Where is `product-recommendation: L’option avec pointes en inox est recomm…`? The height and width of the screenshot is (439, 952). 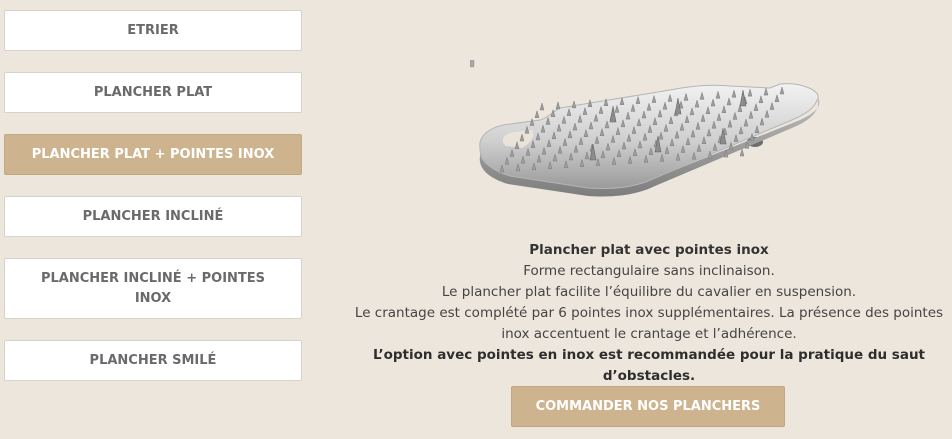 product-recommendation: L’option avec pointes en inox est recomm… is located at coordinates (649, 365).